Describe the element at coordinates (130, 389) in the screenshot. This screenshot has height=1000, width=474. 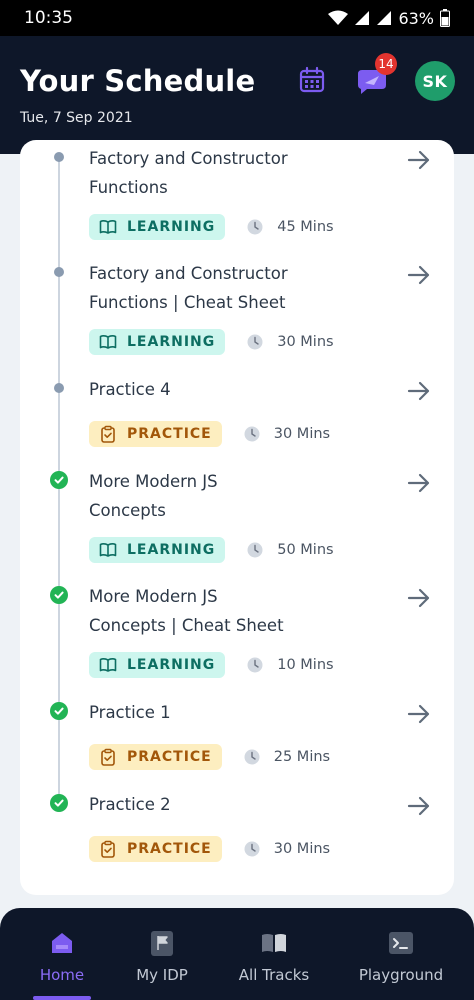
I see `item-title-line: Practice 4` at that location.